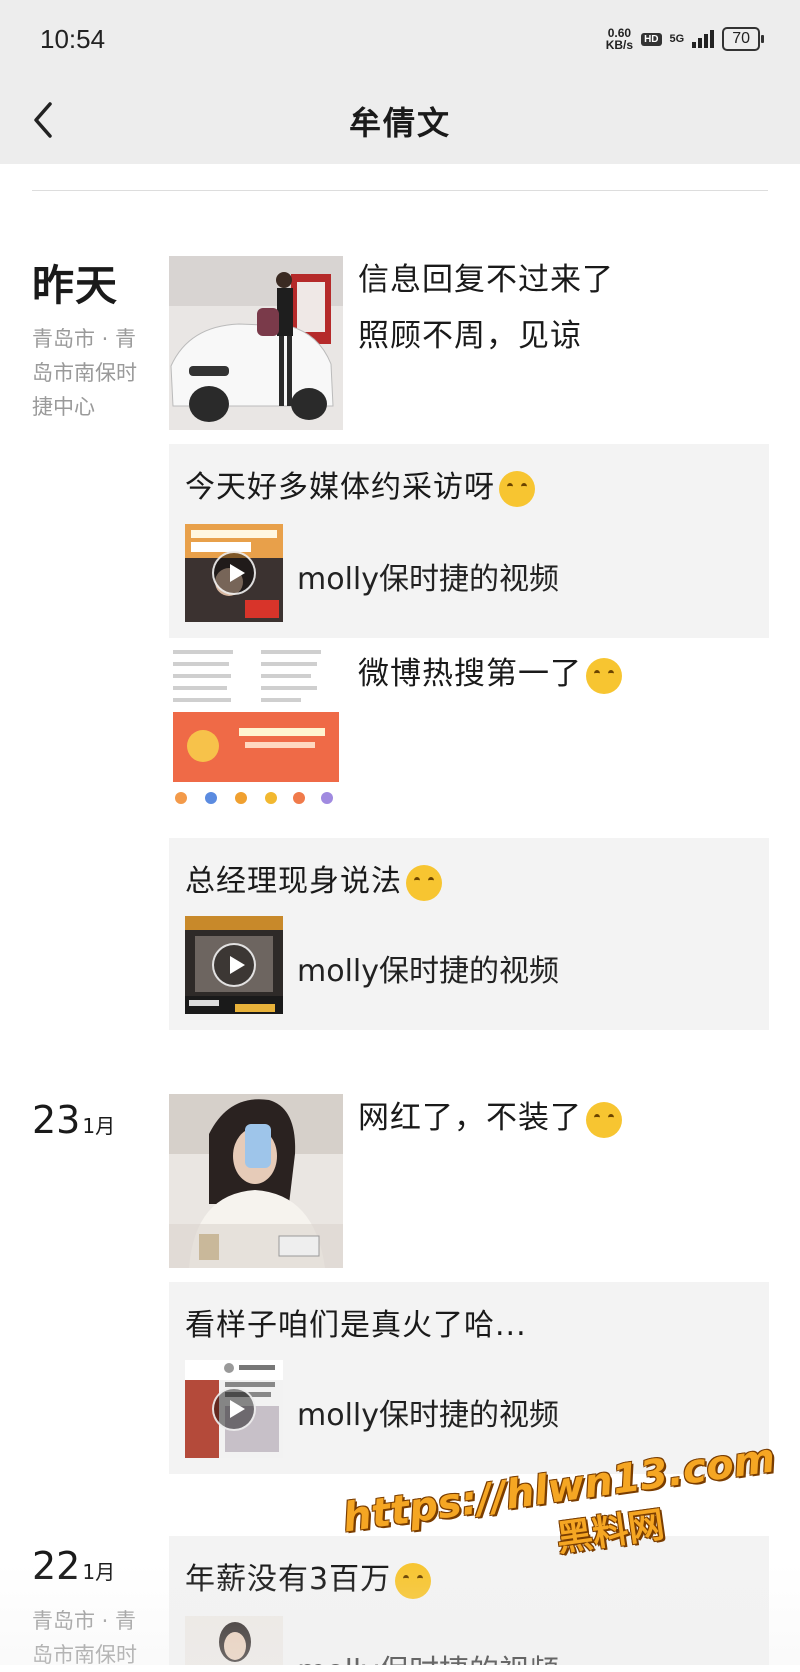 This screenshot has height=1672, width=800. What do you see at coordinates (470, 674) in the screenshot?
I see `post-text-line: 微博热搜第一了` at bounding box center [470, 674].